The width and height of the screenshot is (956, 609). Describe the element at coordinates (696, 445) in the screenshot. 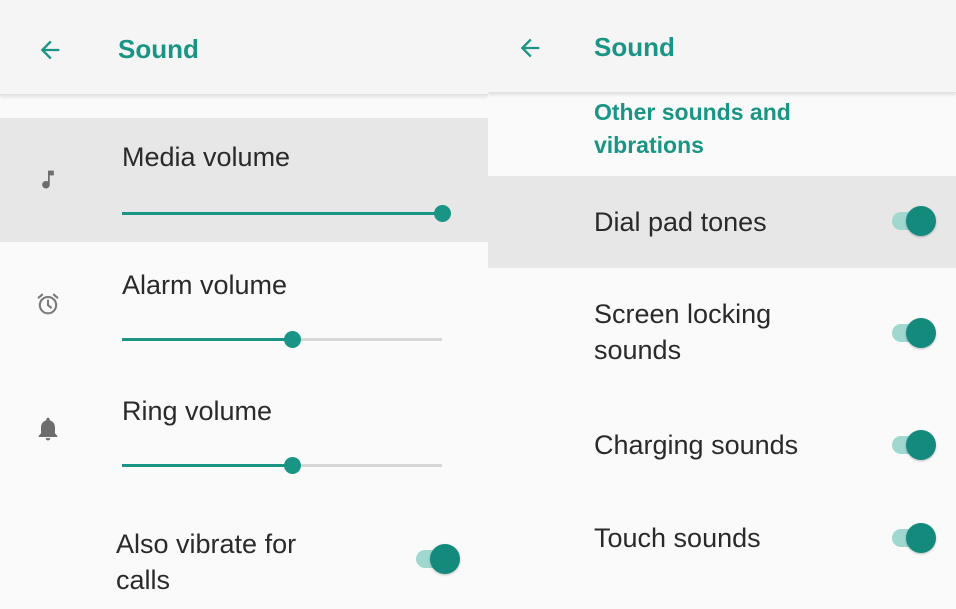

I see `charging-sounds-label: Charging sounds` at that location.